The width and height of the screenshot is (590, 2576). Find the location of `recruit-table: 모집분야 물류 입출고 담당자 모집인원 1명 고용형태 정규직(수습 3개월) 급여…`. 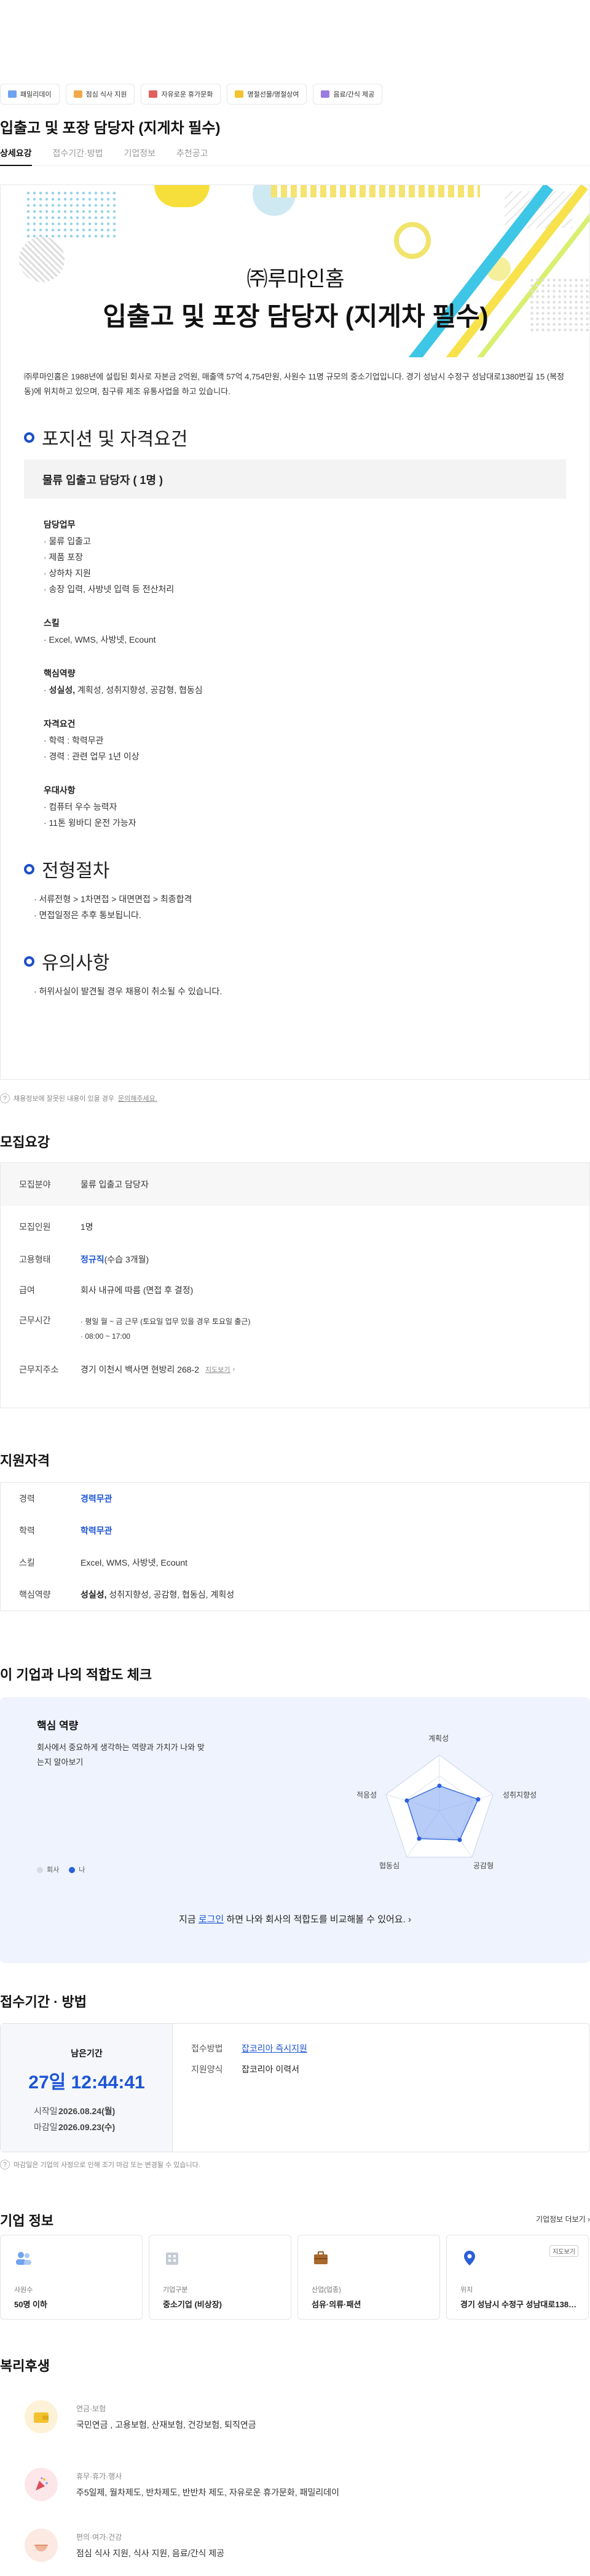

recruit-table: 모집분야 물류 입출고 담당자 모집인원 1명 고용형태 정규직(수습 3개월) 급여… is located at coordinates (295, 1285).